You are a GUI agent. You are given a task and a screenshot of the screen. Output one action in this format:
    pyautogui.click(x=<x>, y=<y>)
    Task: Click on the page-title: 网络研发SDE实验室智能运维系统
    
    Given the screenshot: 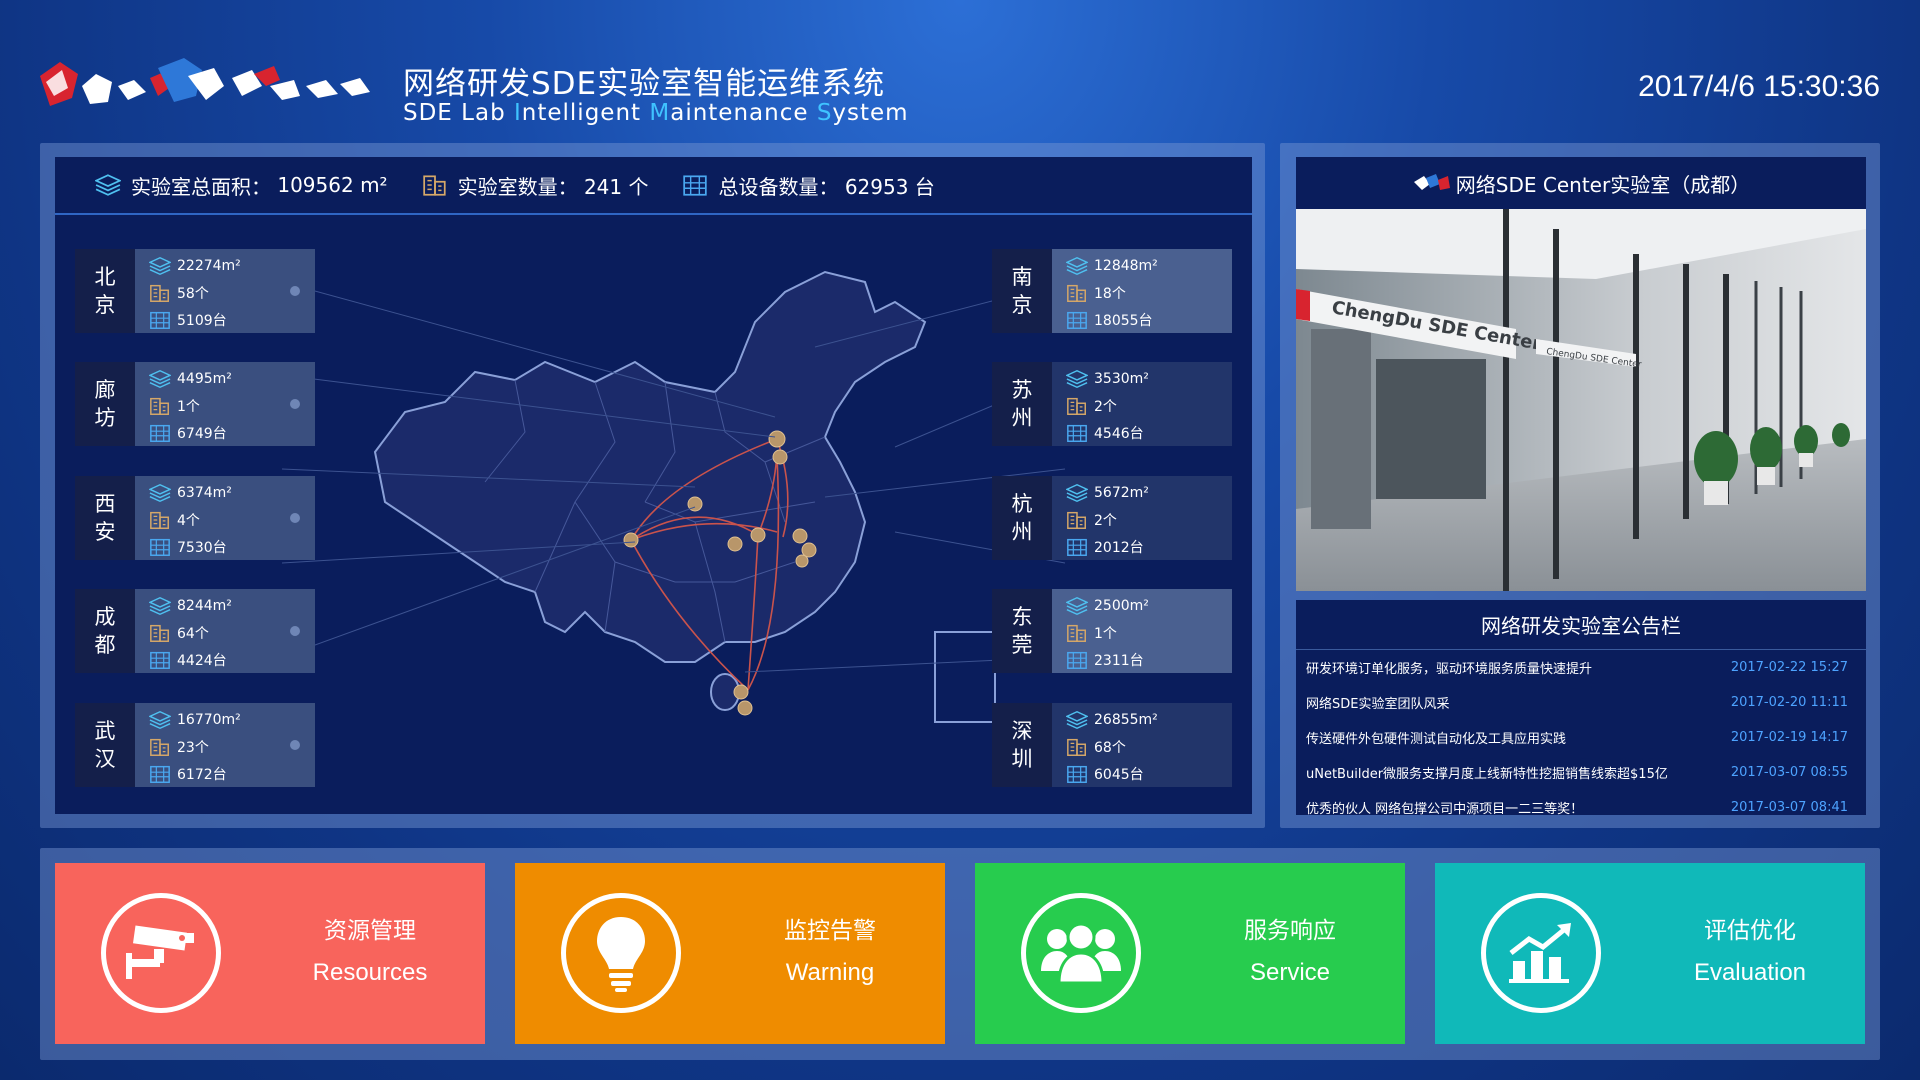 What is the action you would take?
    pyautogui.click(x=644, y=84)
    